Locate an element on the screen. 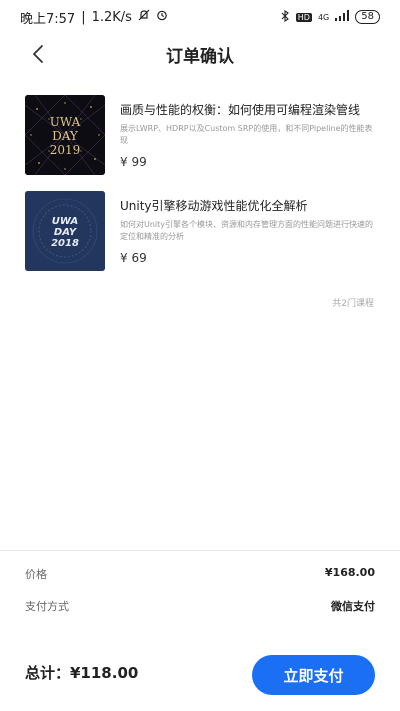 The width and height of the screenshot is (400, 711). navigation-bar: 订单确认 is located at coordinates (200, 54).